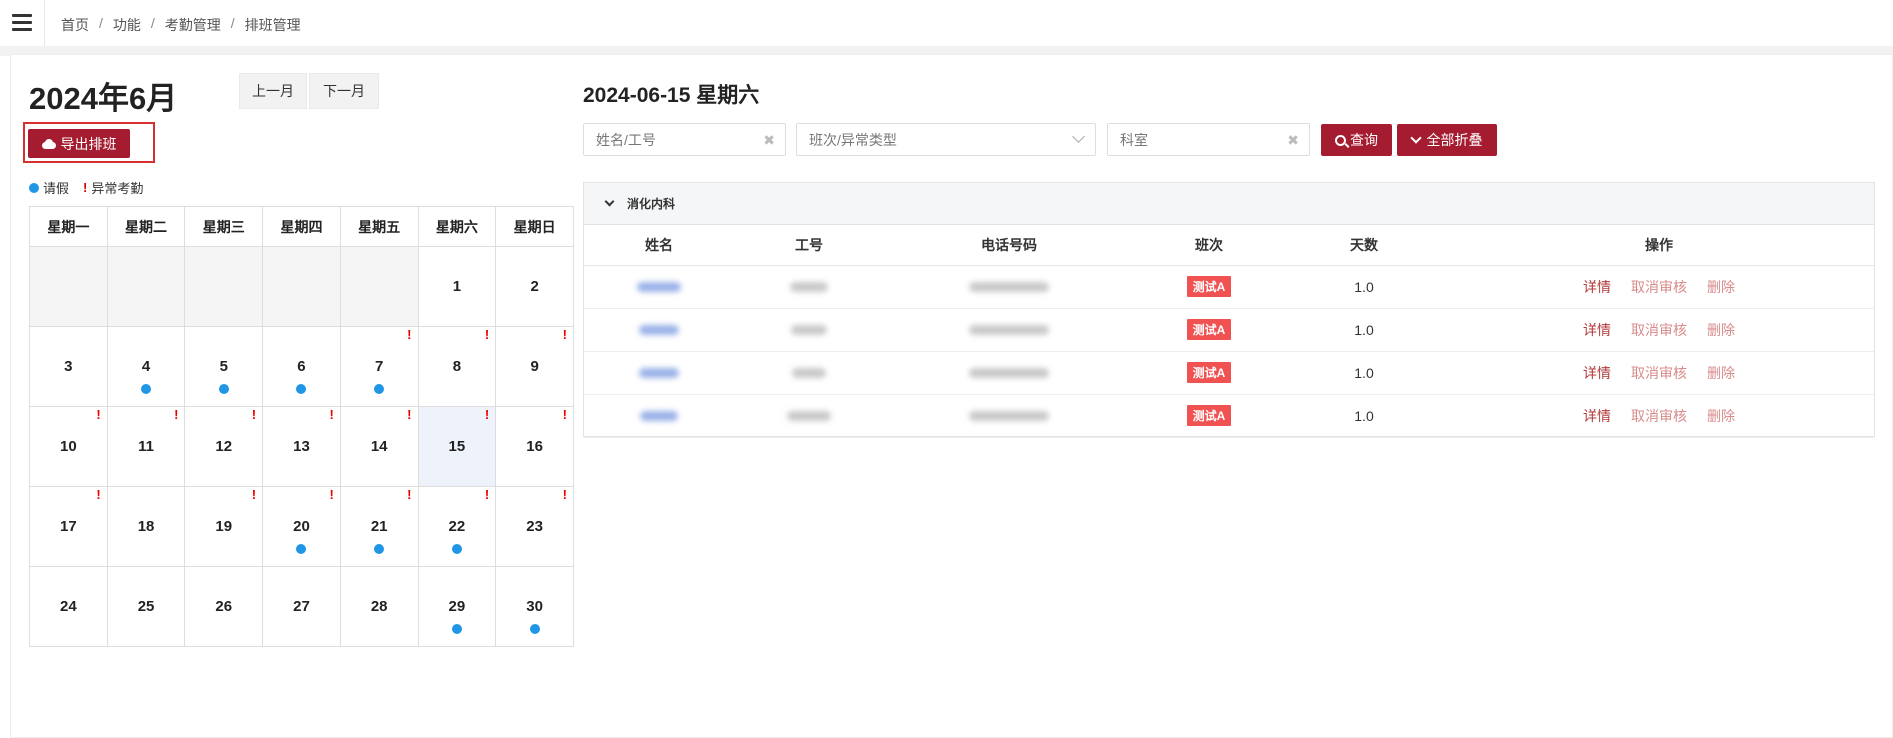  I want to click on redacted-phone, so click(1009, 415).